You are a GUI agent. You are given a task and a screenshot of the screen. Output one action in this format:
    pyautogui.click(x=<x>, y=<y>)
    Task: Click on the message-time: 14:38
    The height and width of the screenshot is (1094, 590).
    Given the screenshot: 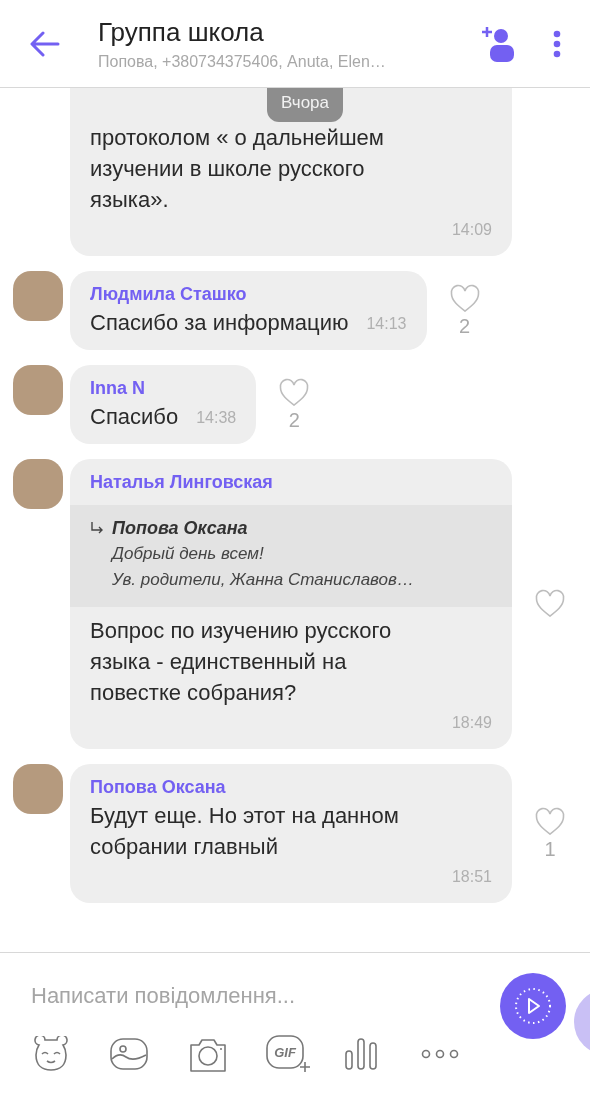 What is the action you would take?
    pyautogui.click(x=216, y=418)
    